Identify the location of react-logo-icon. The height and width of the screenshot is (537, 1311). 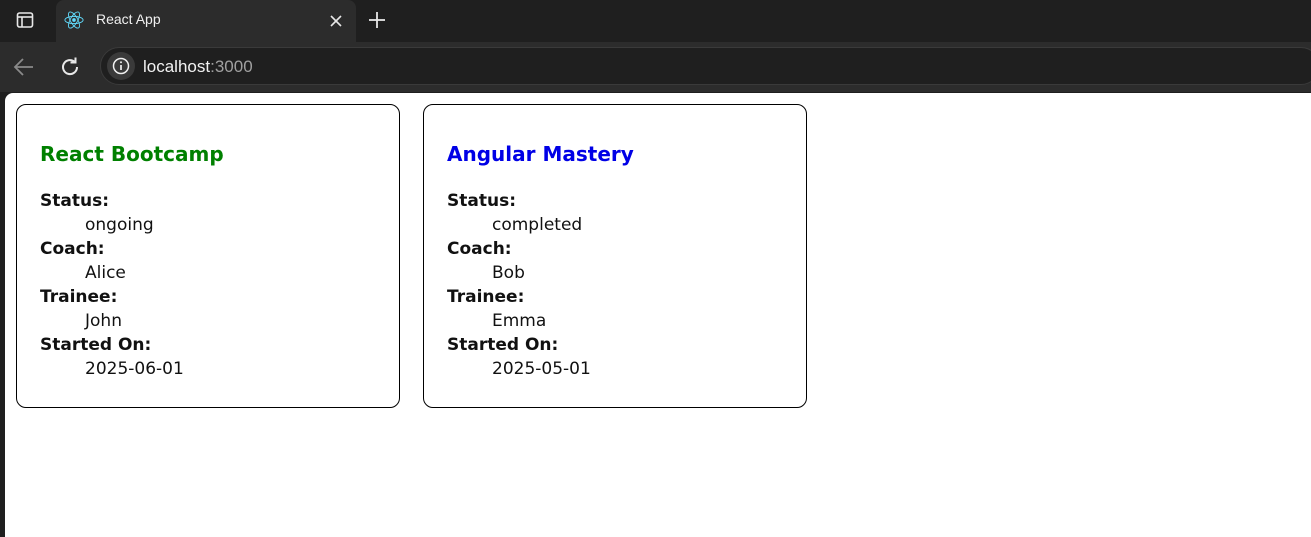
(74, 20).